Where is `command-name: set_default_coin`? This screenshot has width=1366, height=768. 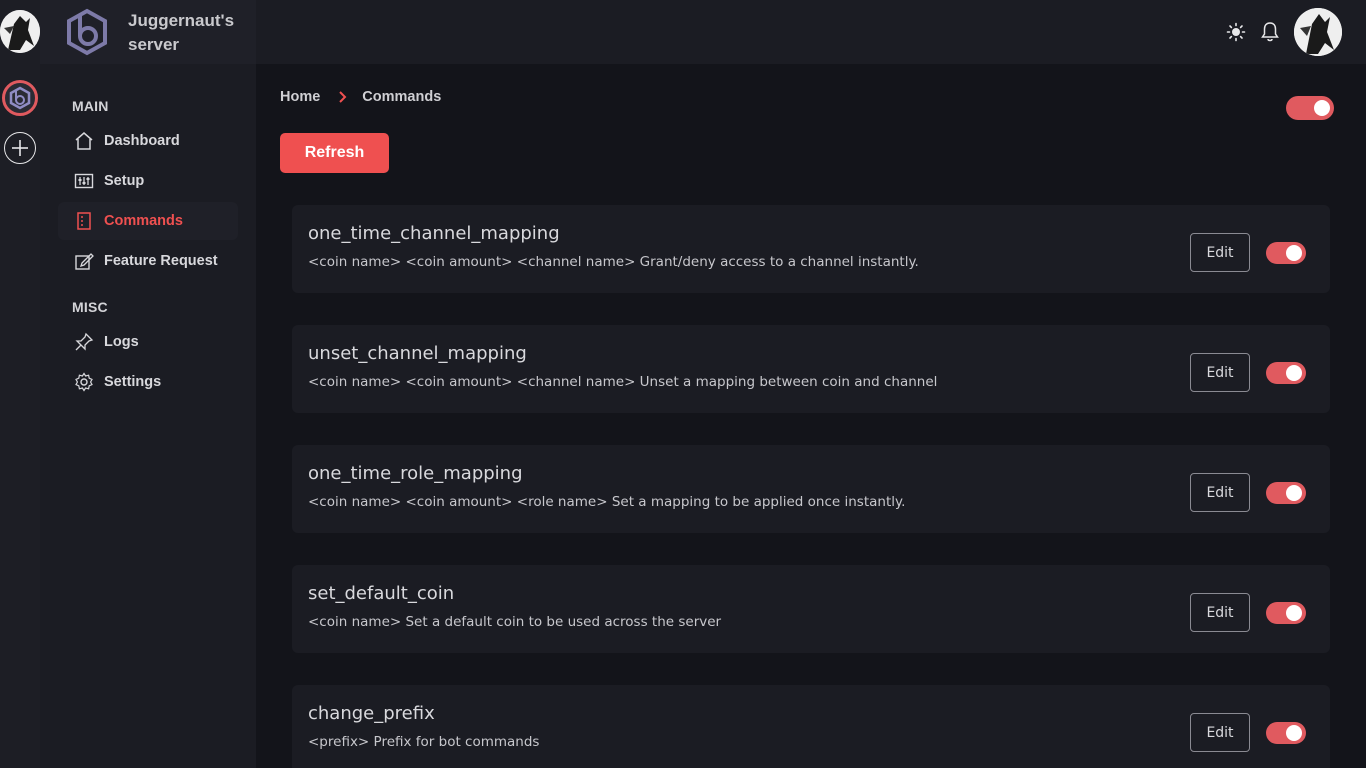 command-name: set_default_coin is located at coordinates (381, 593).